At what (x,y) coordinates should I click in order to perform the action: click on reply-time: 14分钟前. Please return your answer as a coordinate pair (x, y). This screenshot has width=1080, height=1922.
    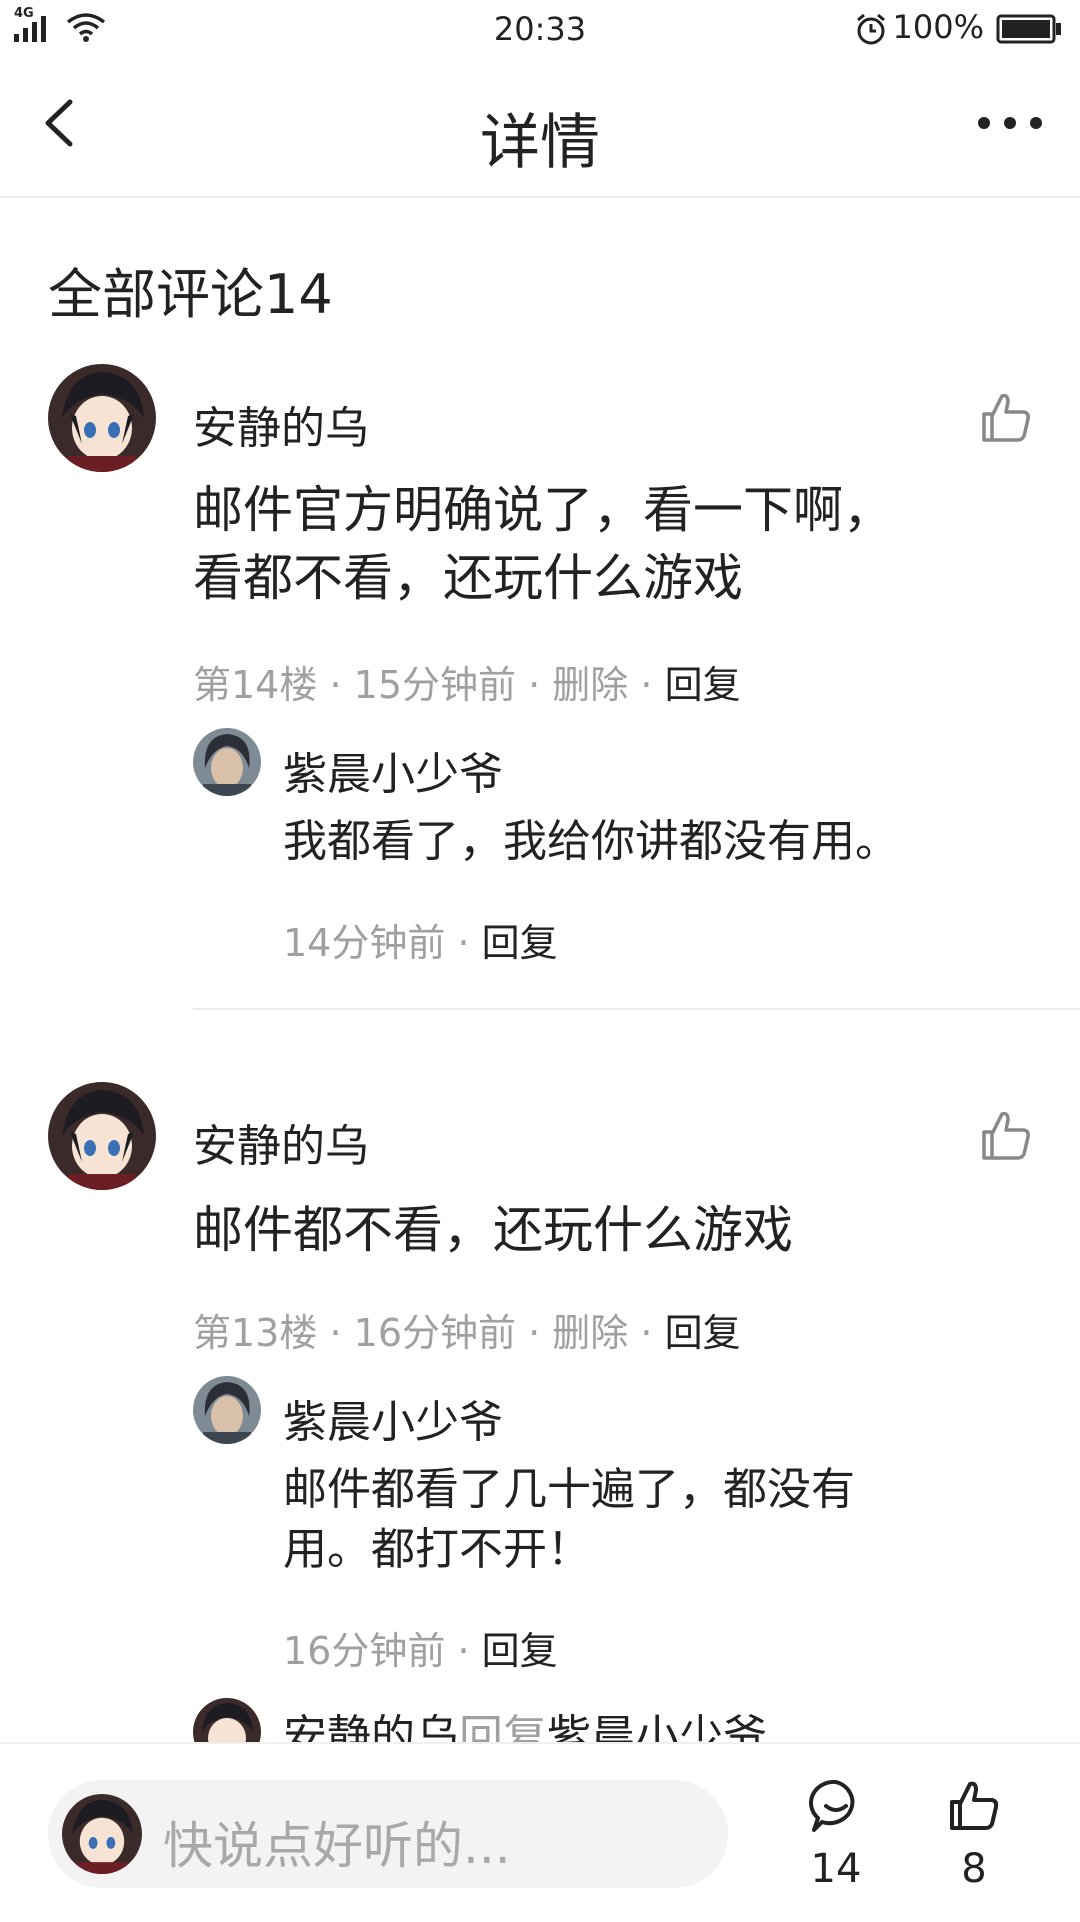
    Looking at the image, I should click on (364, 943).